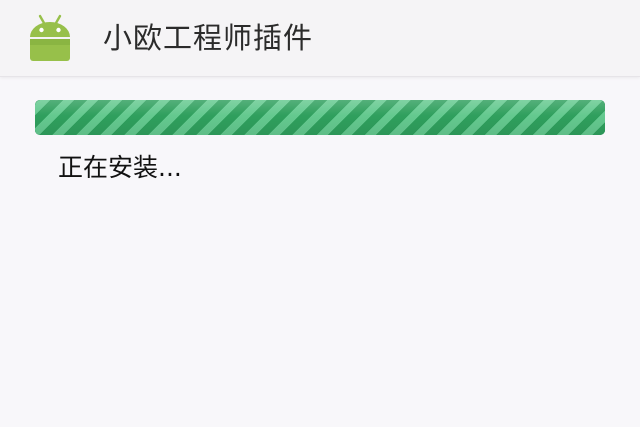 The width and height of the screenshot is (640, 427). I want to click on progress-fill, so click(320, 117).